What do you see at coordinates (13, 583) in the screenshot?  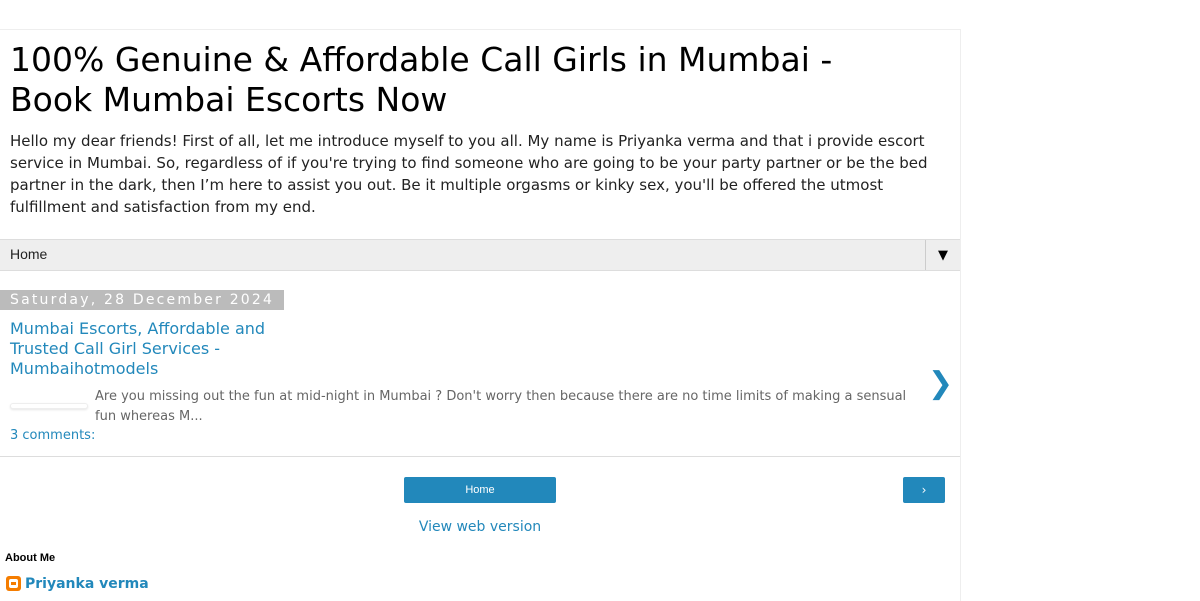 I see `blogger-icon` at bounding box center [13, 583].